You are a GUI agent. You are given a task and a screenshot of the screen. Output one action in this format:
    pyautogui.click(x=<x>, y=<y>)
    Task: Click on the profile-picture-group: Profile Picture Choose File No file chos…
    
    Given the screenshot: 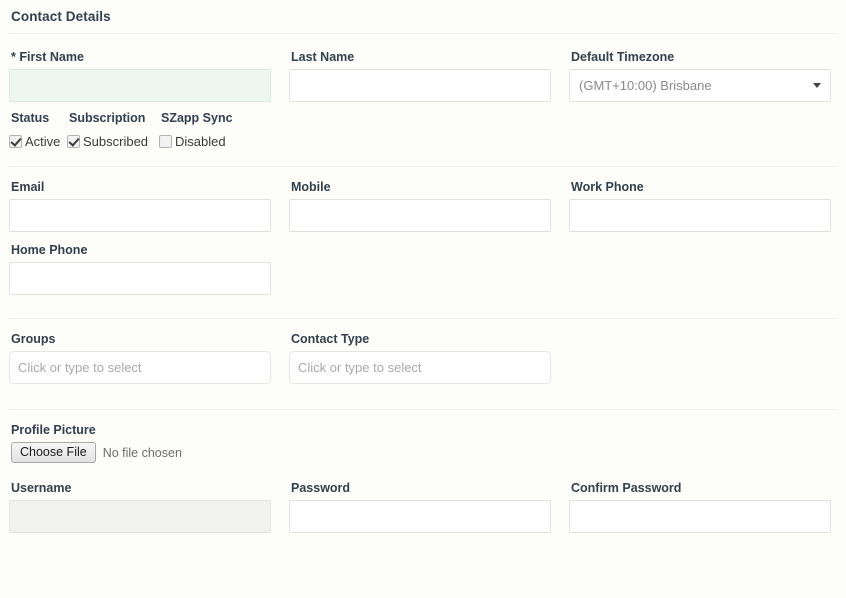 What is the action you would take?
    pyautogui.click(x=423, y=436)
    